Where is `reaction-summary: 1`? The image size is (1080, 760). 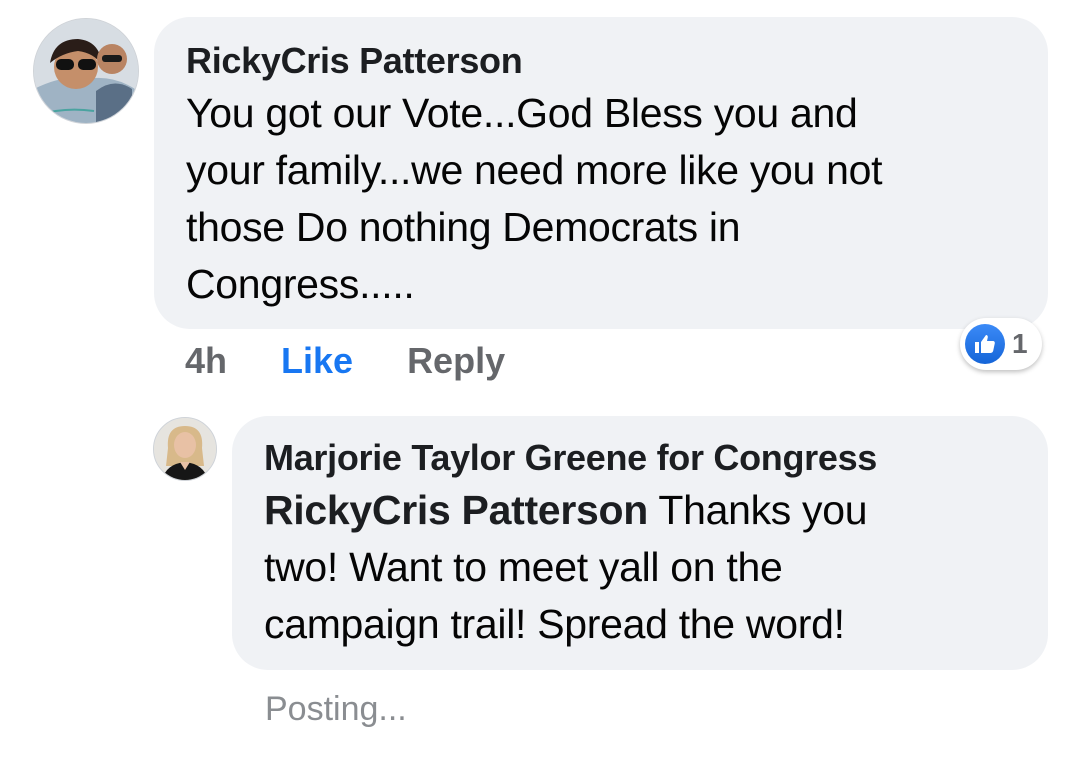 reaction-summary: 1 is located at coordinates (1001, 344).